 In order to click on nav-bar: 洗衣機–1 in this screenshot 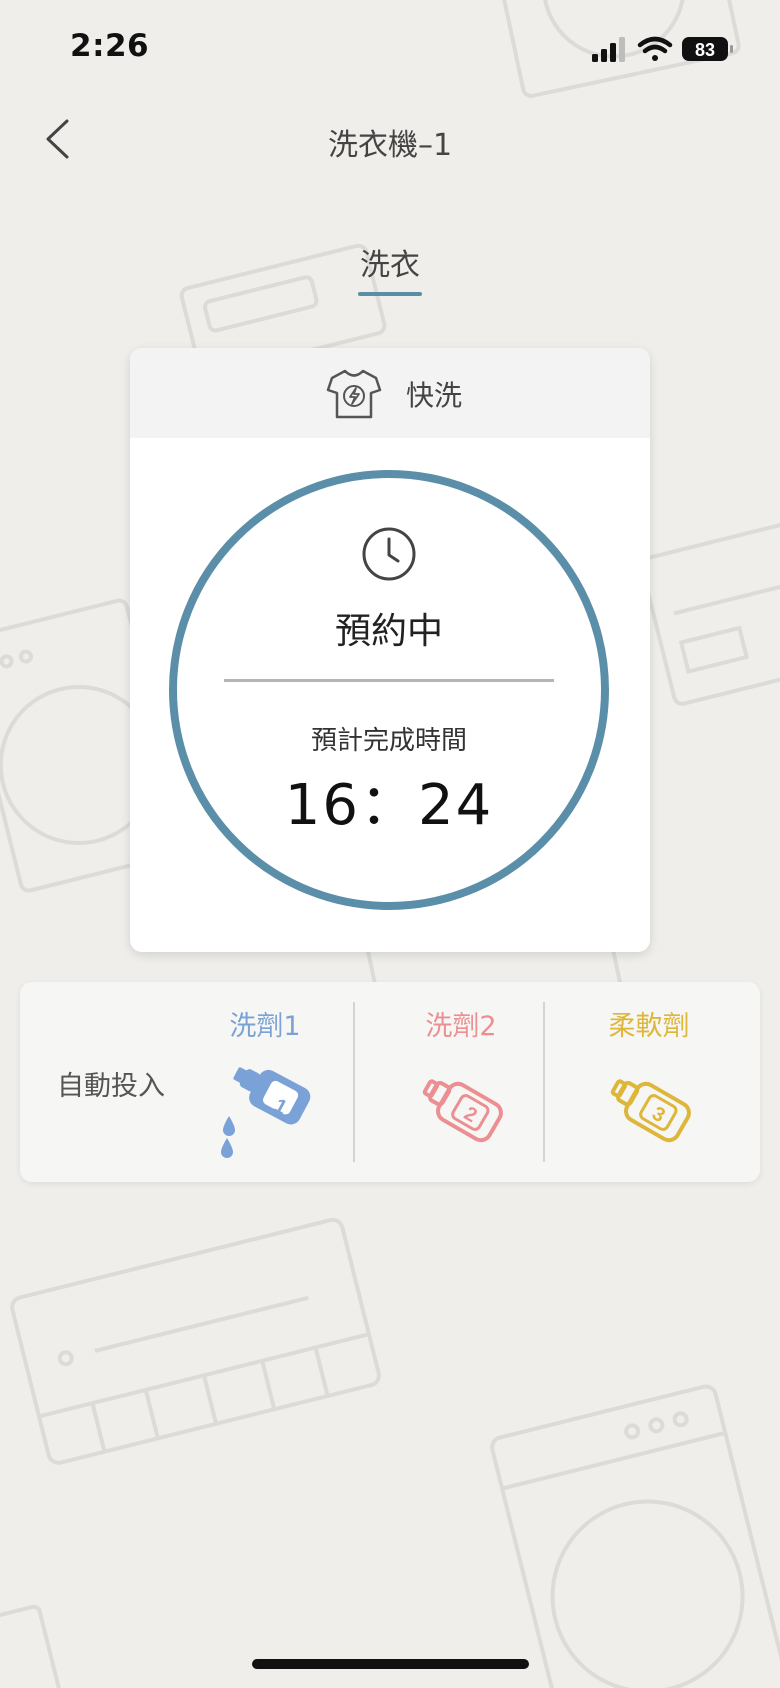, I will do `click(390, 140)`.